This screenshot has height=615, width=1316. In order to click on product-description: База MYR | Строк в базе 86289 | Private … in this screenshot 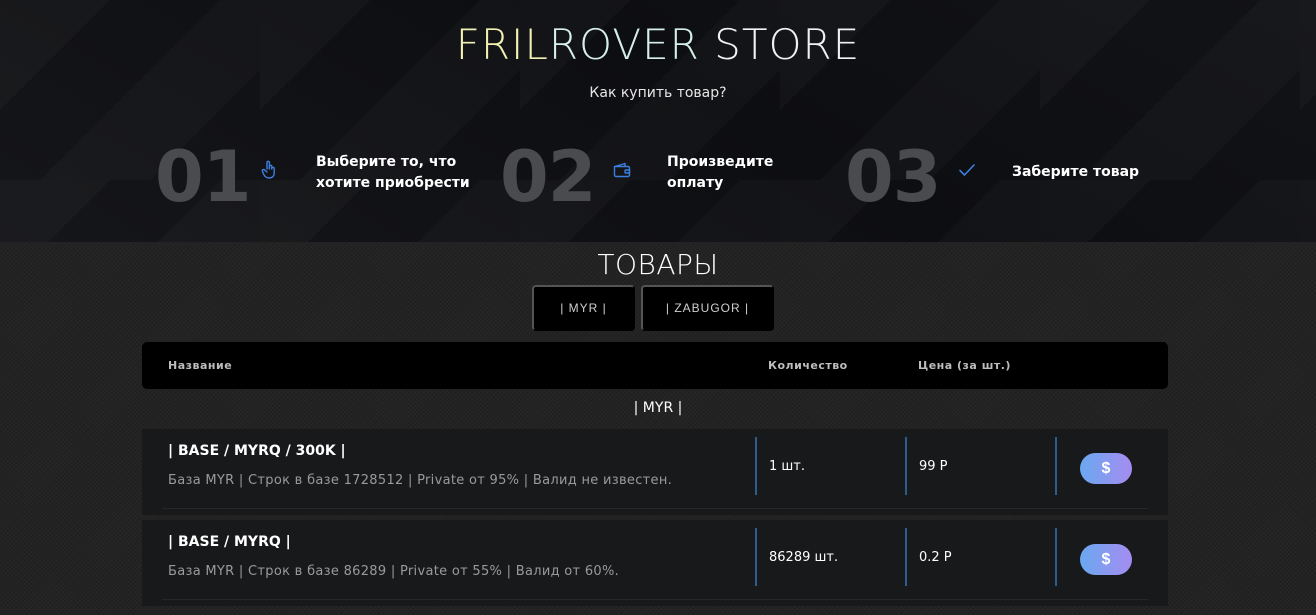, I will do `click(394, 571)`.